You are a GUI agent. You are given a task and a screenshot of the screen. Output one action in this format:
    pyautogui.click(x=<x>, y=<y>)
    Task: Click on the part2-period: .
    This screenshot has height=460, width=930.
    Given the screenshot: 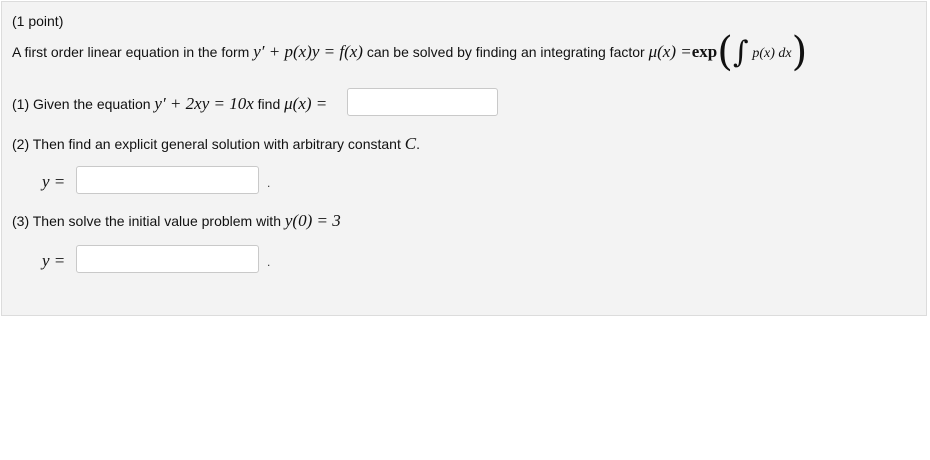 What is the action you would take?
    pyautogui.click(x=418, y=144)
    